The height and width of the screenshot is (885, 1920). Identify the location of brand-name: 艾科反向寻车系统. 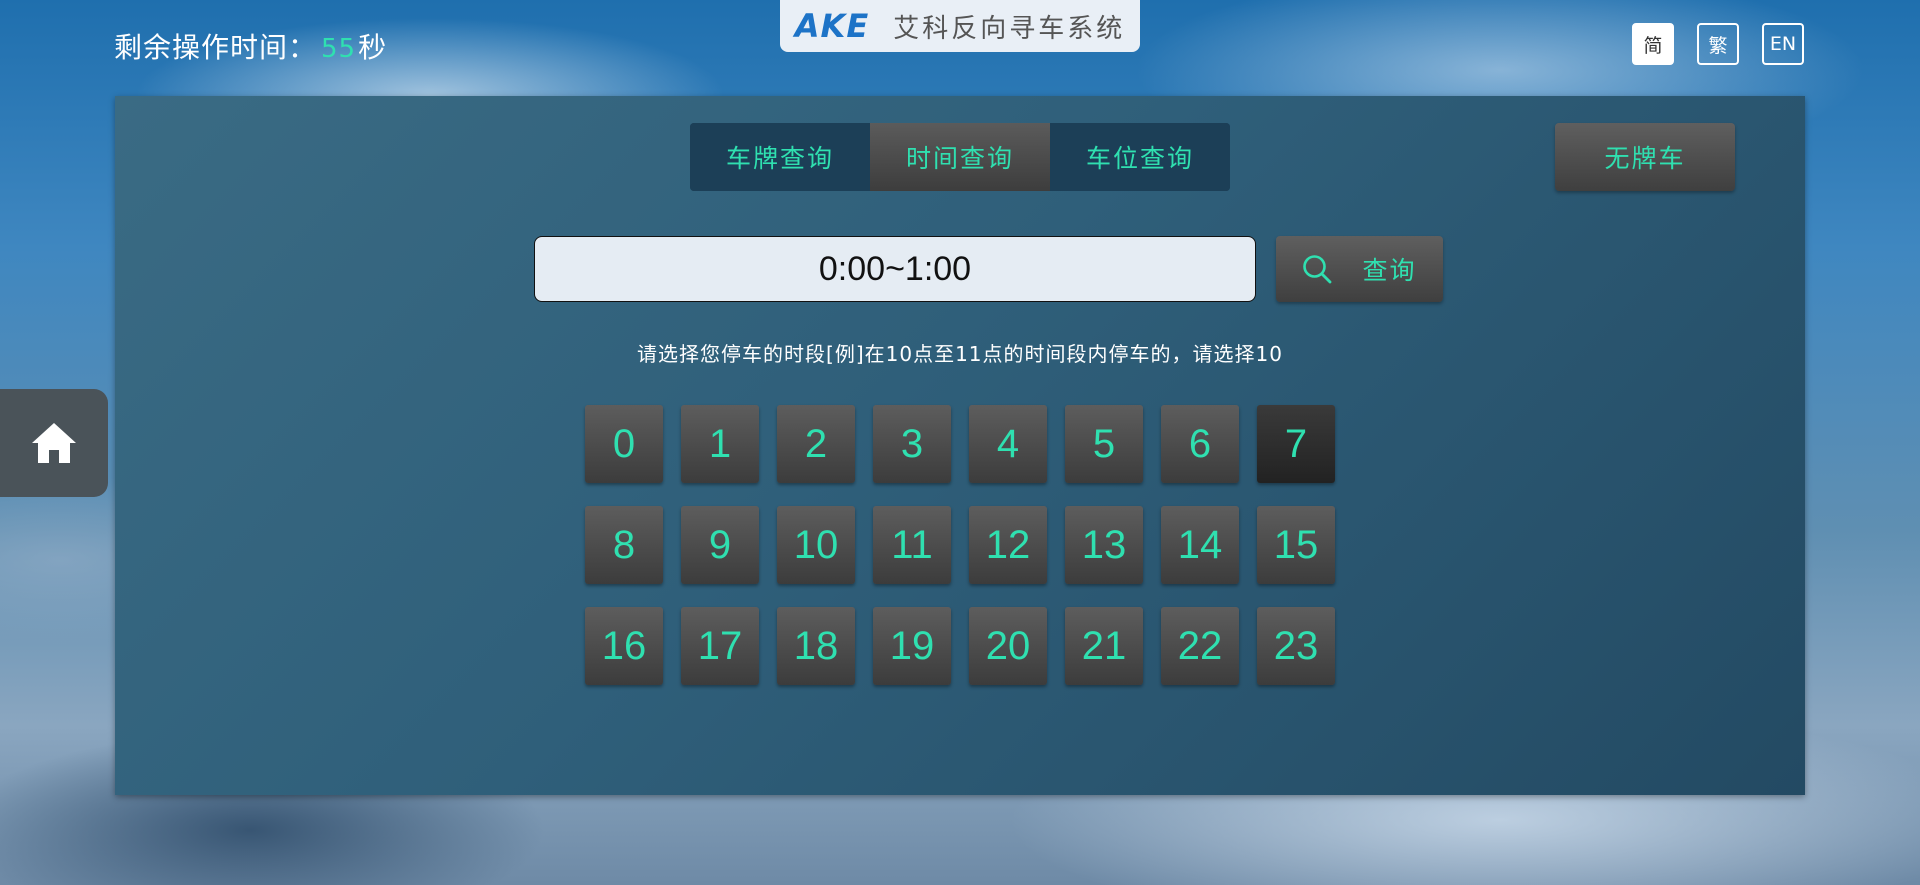
(1009, 28).